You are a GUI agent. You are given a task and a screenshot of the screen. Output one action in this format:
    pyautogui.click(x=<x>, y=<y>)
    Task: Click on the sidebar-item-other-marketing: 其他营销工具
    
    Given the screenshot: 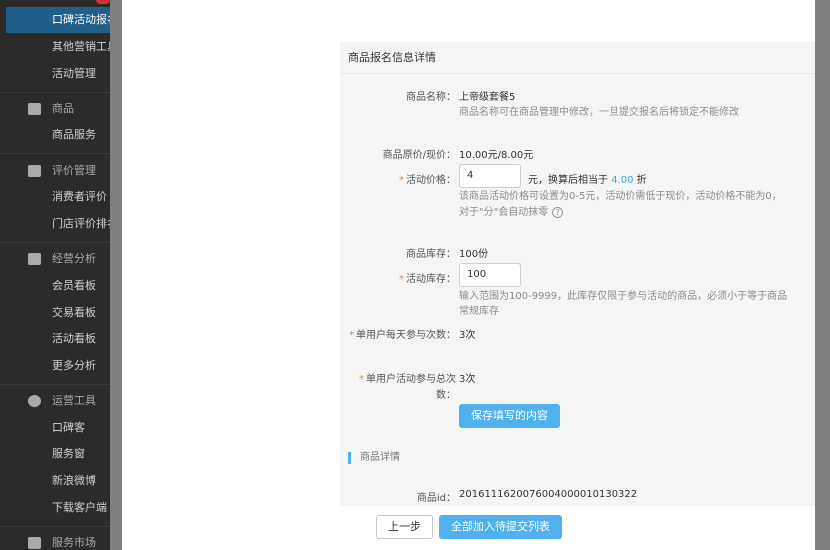 What is the action you would take?
    pyautogui.click(x=55, y=47)
    